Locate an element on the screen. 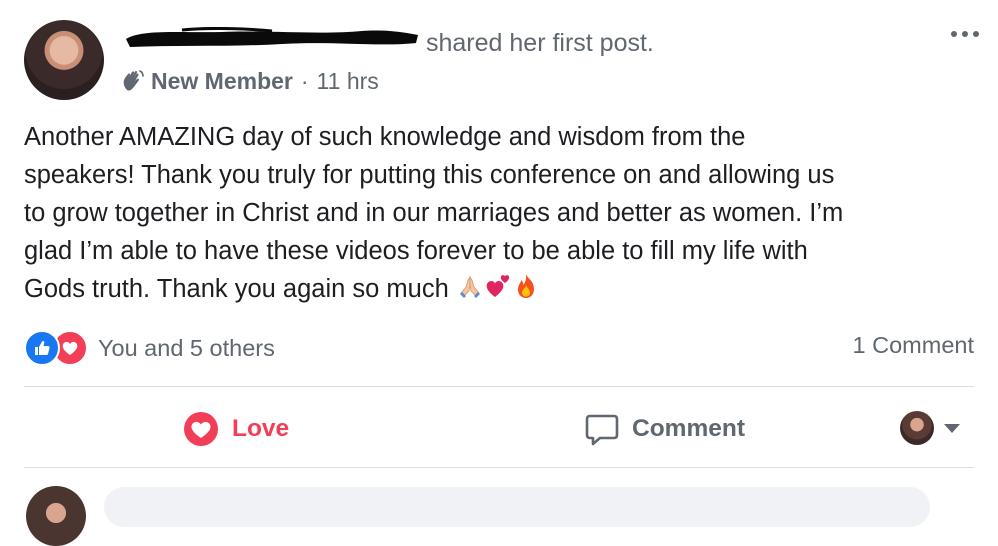 The width and height of the screenshot is (998, 546). reaction-summary: You and 5 others is located at coordinates (149, 348).